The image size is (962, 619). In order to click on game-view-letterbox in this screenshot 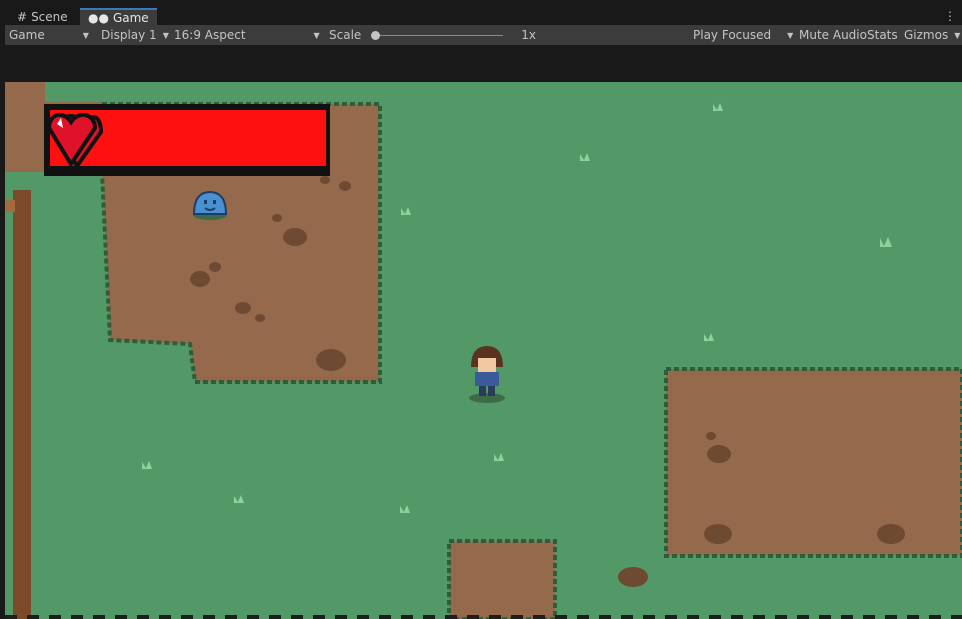, I will do `click(483, 63)`.